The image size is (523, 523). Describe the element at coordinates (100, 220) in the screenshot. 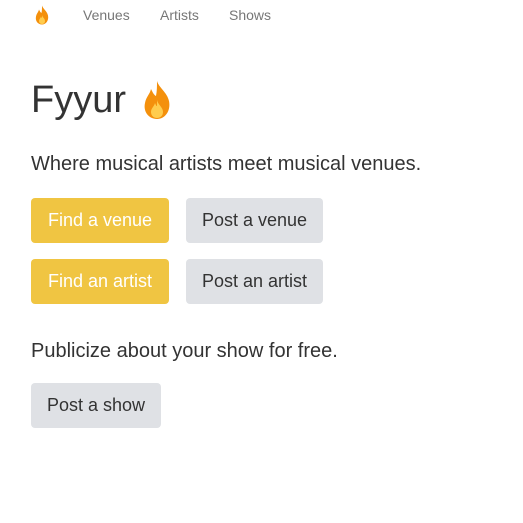

I see `find-venue-button: Find a venue` at that location.